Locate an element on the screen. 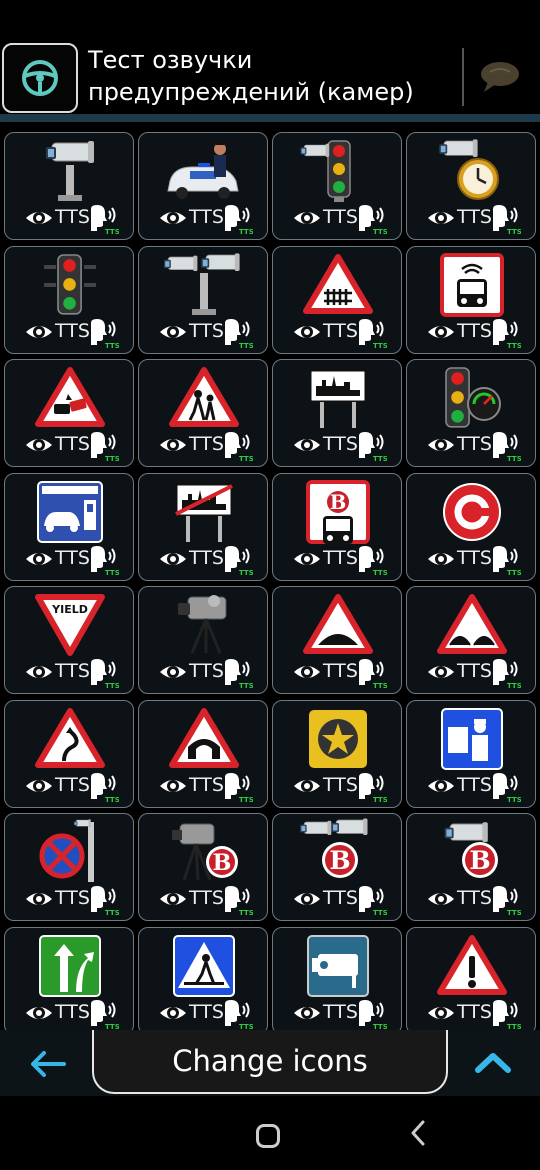 This screenshot has height=1170, width=540. system-back-button is located at coordinates (418, 1137).